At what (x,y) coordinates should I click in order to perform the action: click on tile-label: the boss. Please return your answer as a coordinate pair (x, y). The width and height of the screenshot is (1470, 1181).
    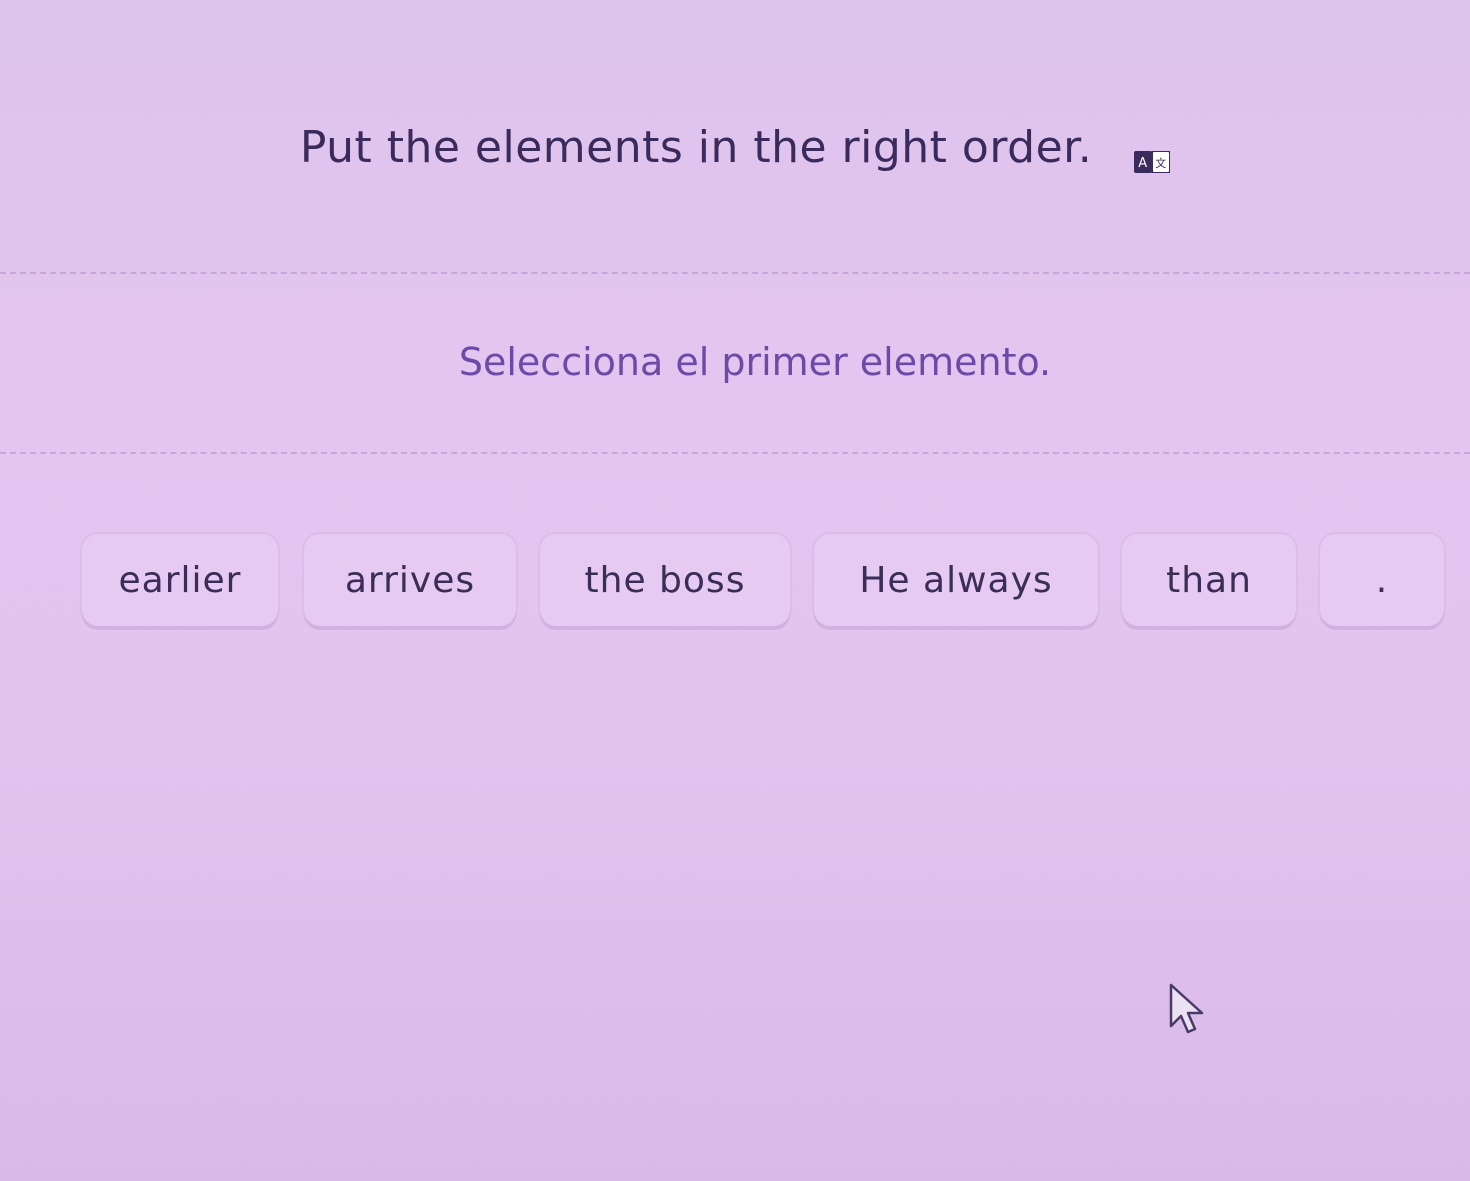
    Looking at the image, I should click on (665, 580).